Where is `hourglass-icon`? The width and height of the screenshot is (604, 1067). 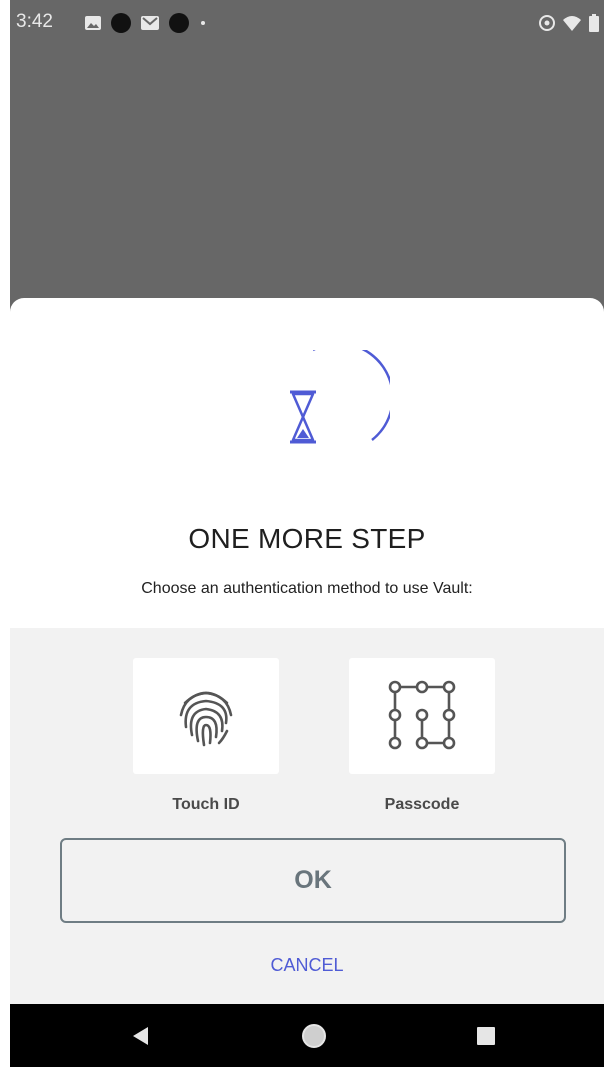
hourglass-icon is located at coordinates (342, 393).